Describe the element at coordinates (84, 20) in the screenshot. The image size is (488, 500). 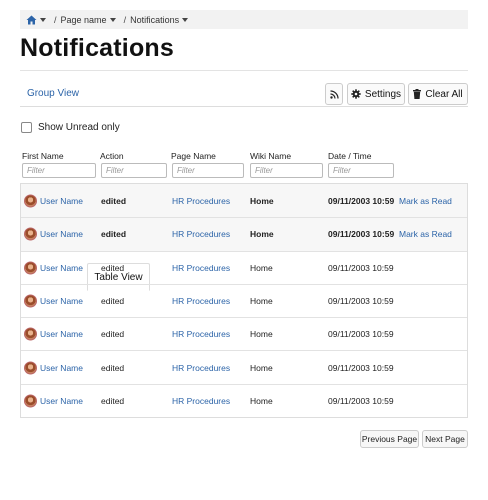
I see `breadcrumb-page-name: Page name` at that location.